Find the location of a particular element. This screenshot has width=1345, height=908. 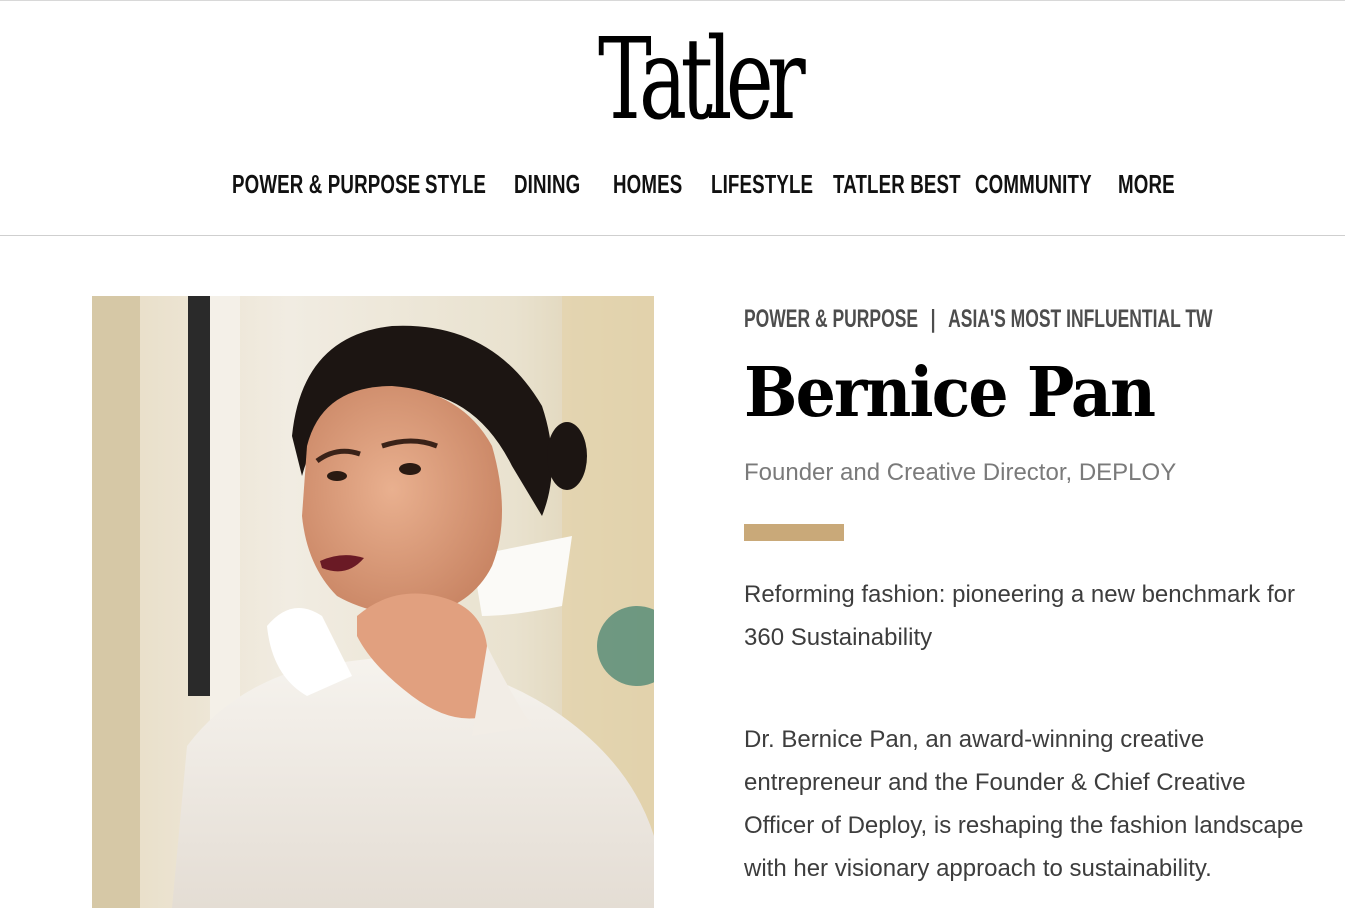

nav-item-style: STYLE is located at coordinates (455, 184).